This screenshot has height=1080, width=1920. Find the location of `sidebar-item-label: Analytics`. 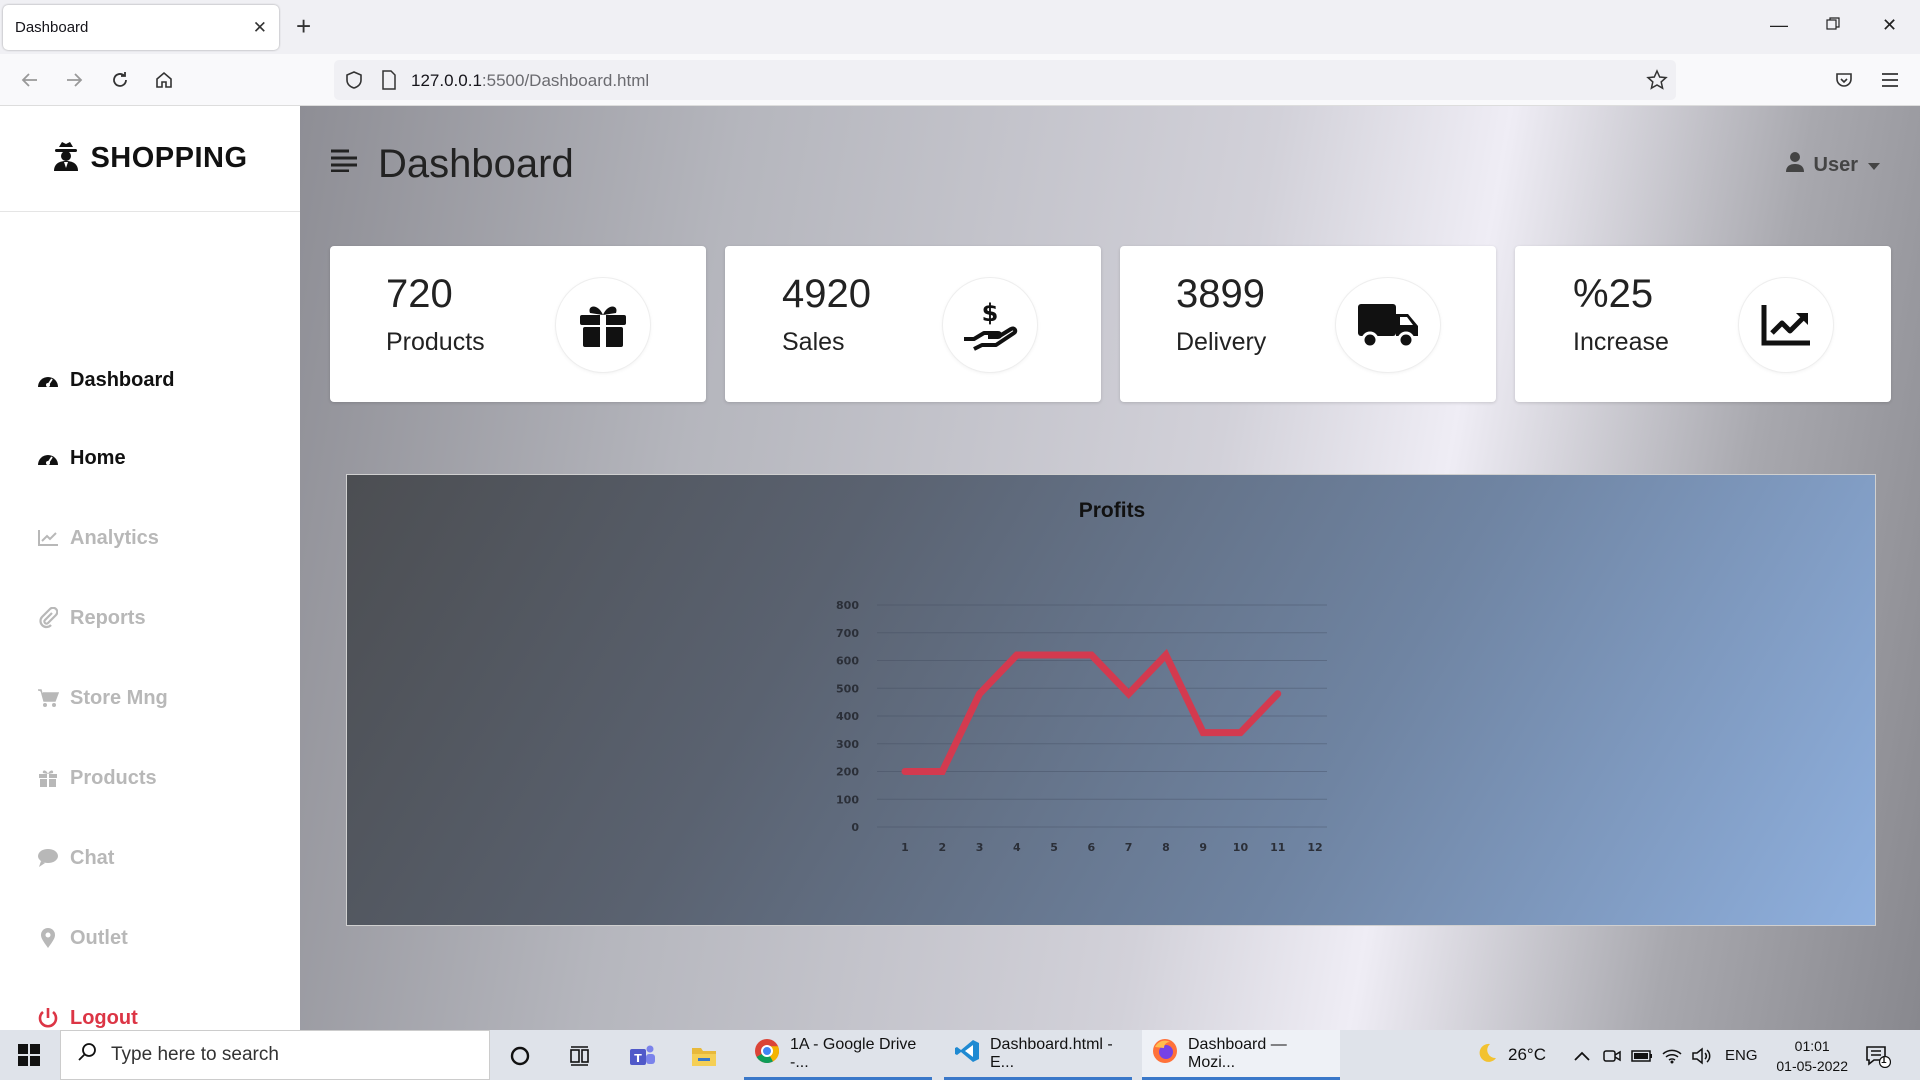

sidebar-item-label: Analytics is located at coordinates (114, 537).